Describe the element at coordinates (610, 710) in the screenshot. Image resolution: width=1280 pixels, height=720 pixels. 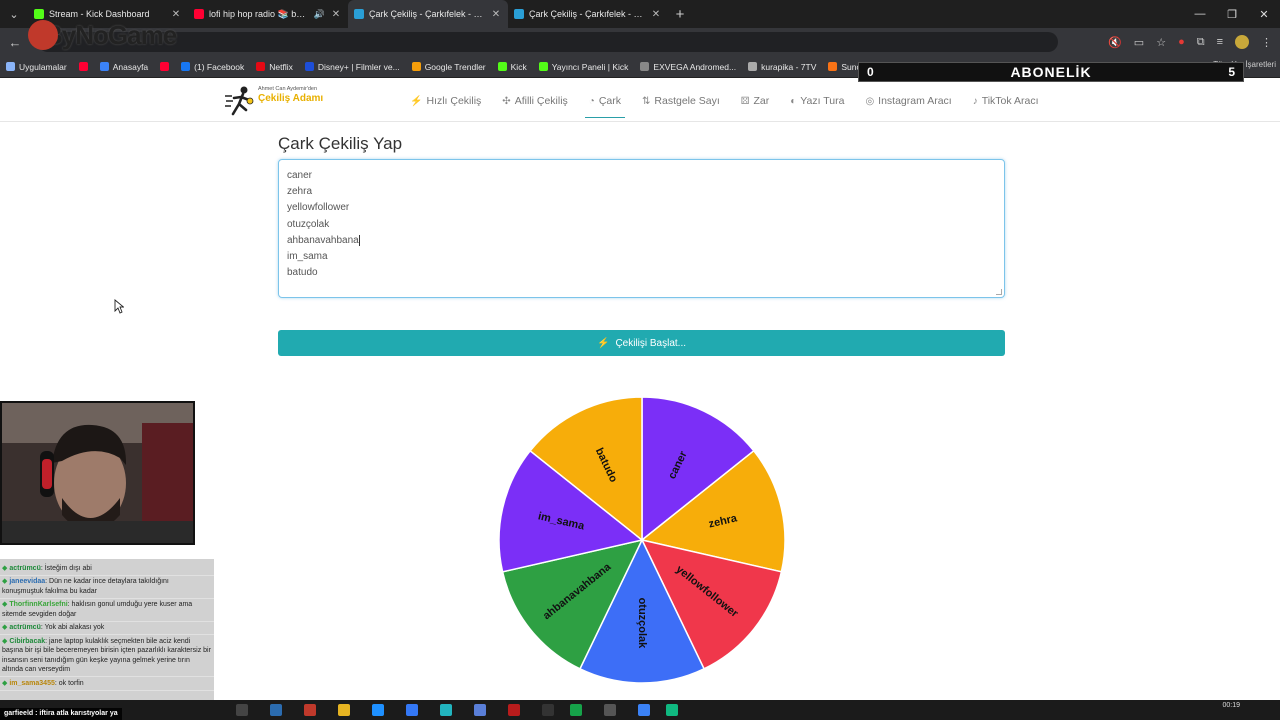
I see `taskbar-app7-icon` at that location.